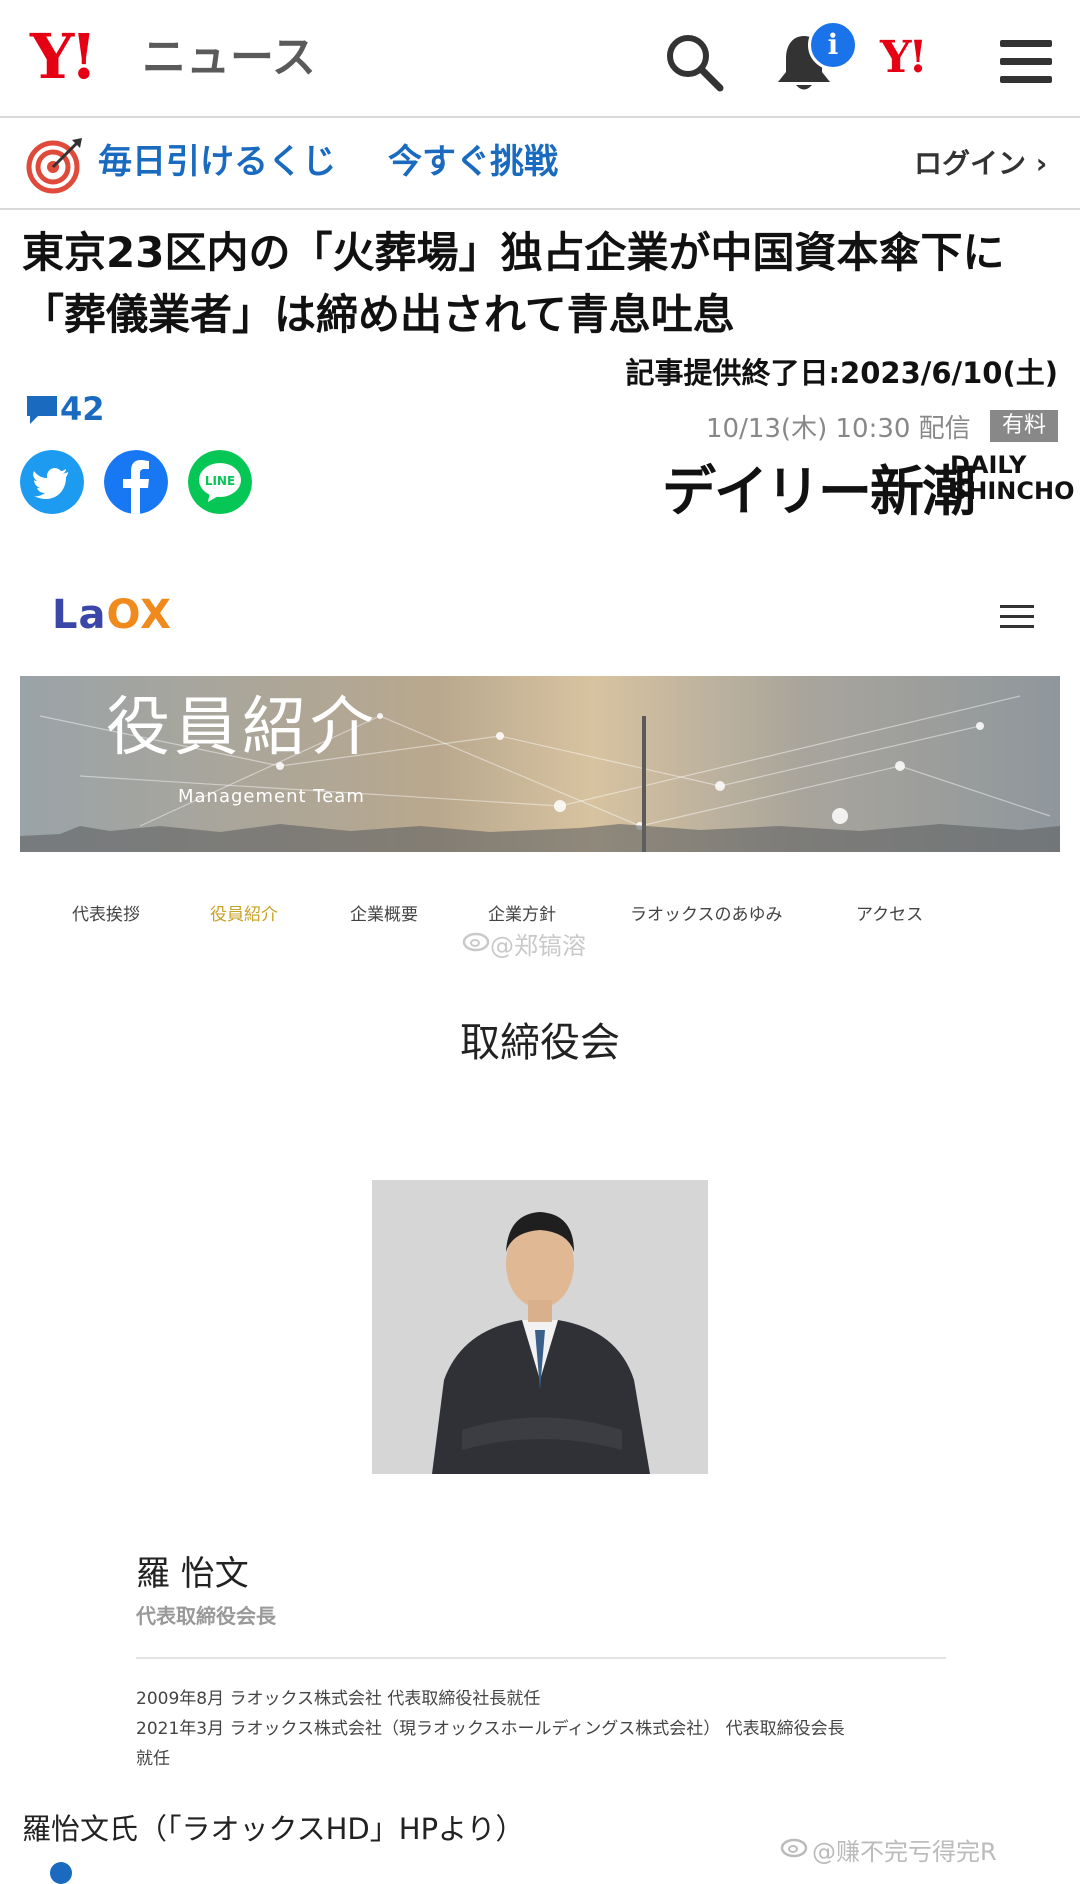 This screenshot has height=1884, width=1080. Describe the element at coordinates (841, 373) in the screenshot. I see `article-end-date: 記事提供終了日:2023/6/10(土)` at that location.